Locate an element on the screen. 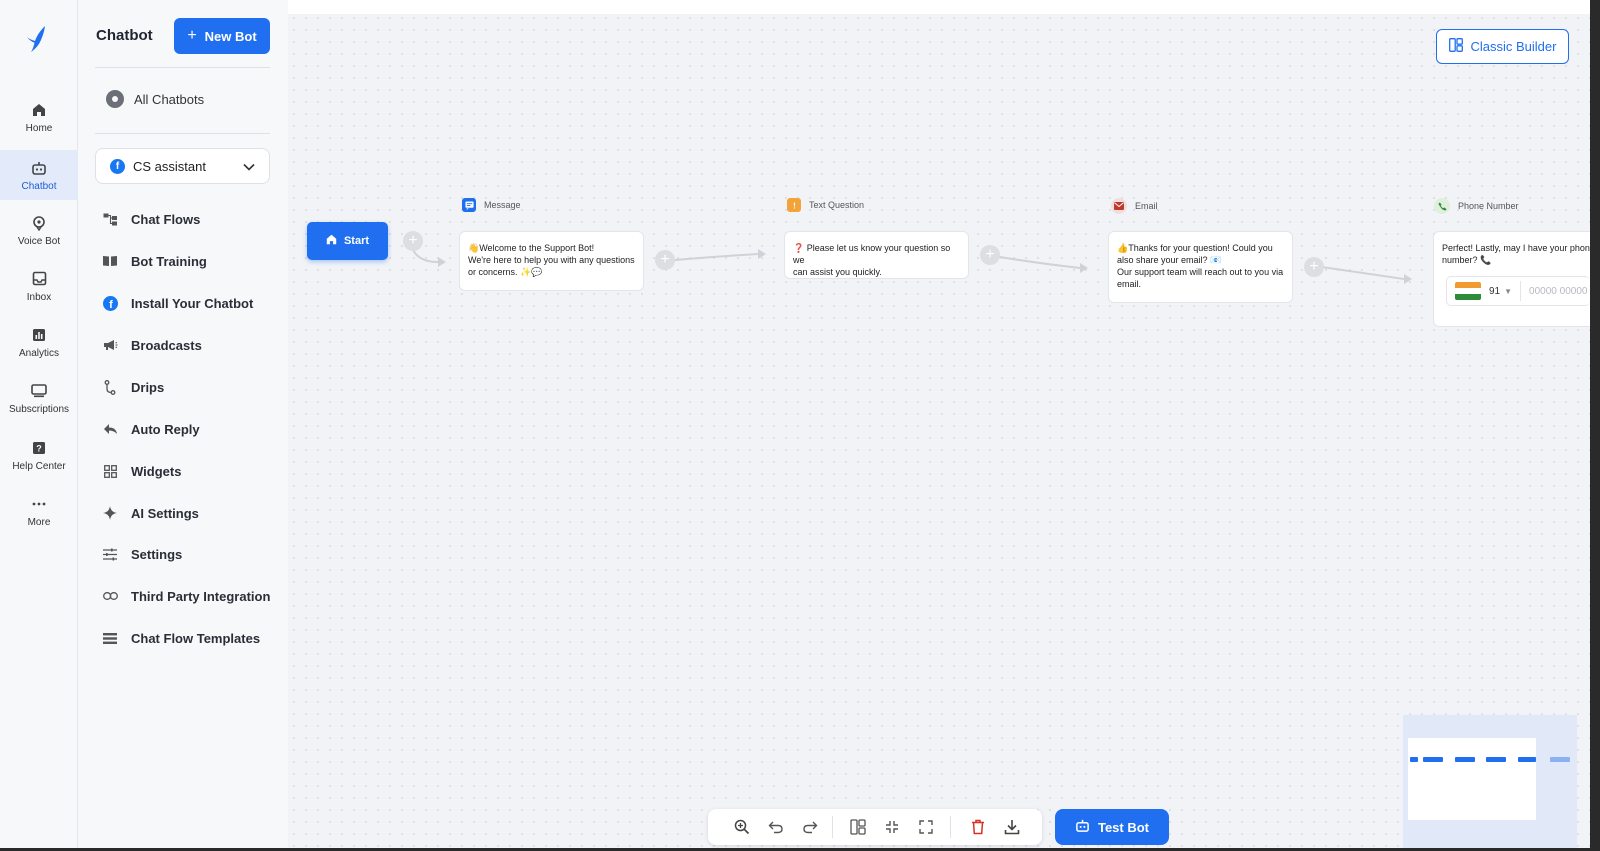  menu-item-drips: Drips is located at coordinates (133, 387).